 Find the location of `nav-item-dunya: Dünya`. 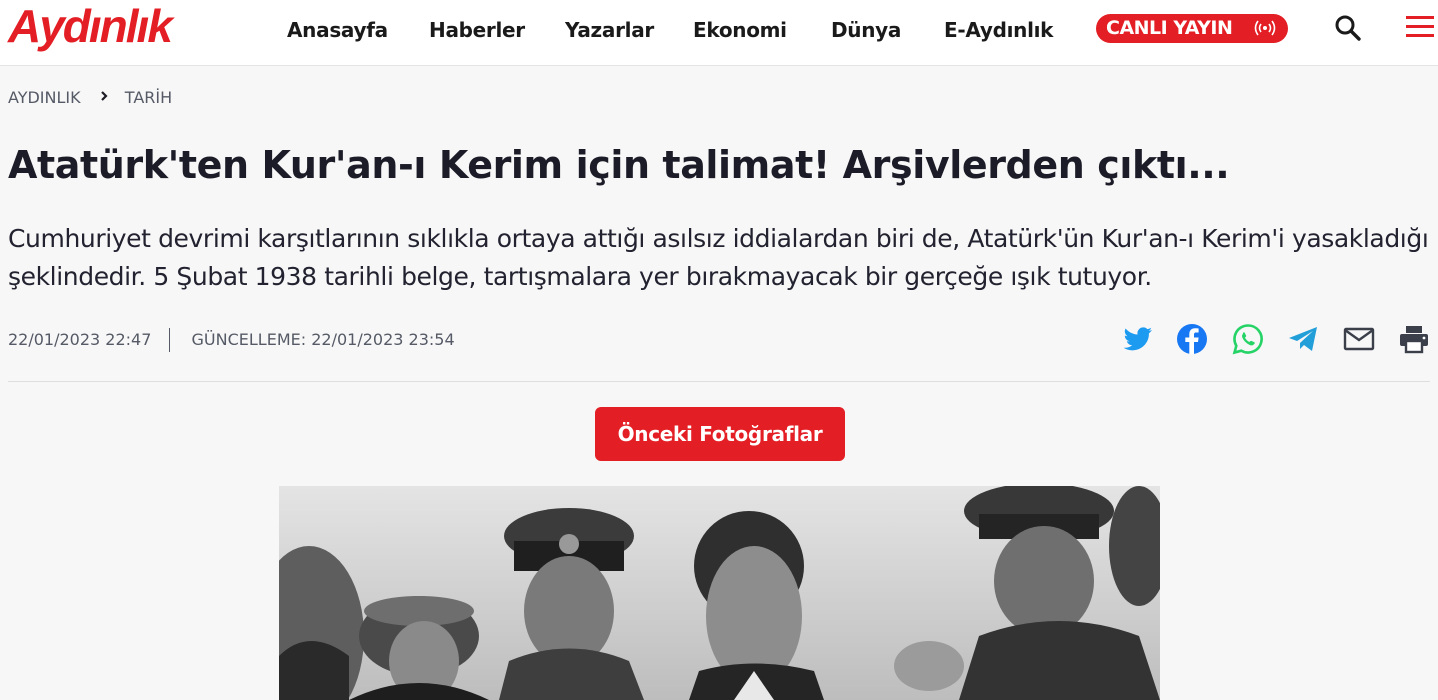

nav-item-dunya: Dünya is located at coordinates (866, 30).